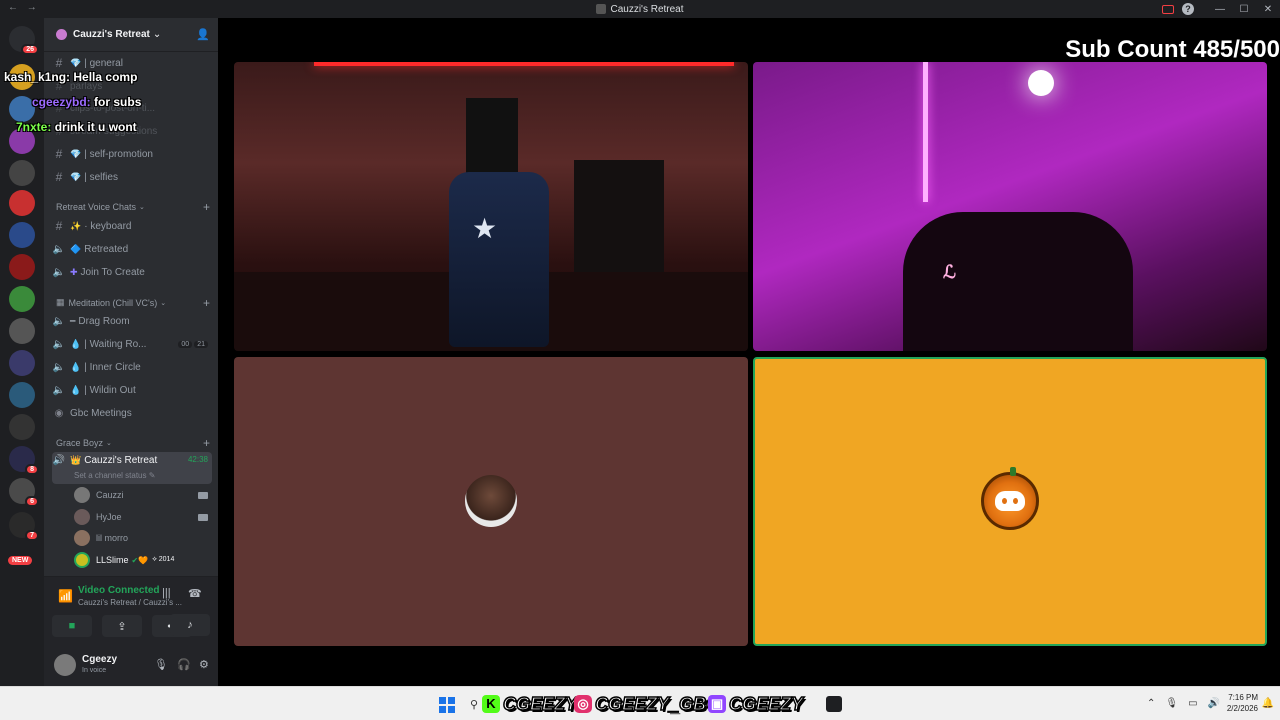 This screenshot has width=1280, height=720. What do you see at coordinates (104, 321) in the screenshot?
I see `channel-label: Drag Room` at bounding box center [104, 321].